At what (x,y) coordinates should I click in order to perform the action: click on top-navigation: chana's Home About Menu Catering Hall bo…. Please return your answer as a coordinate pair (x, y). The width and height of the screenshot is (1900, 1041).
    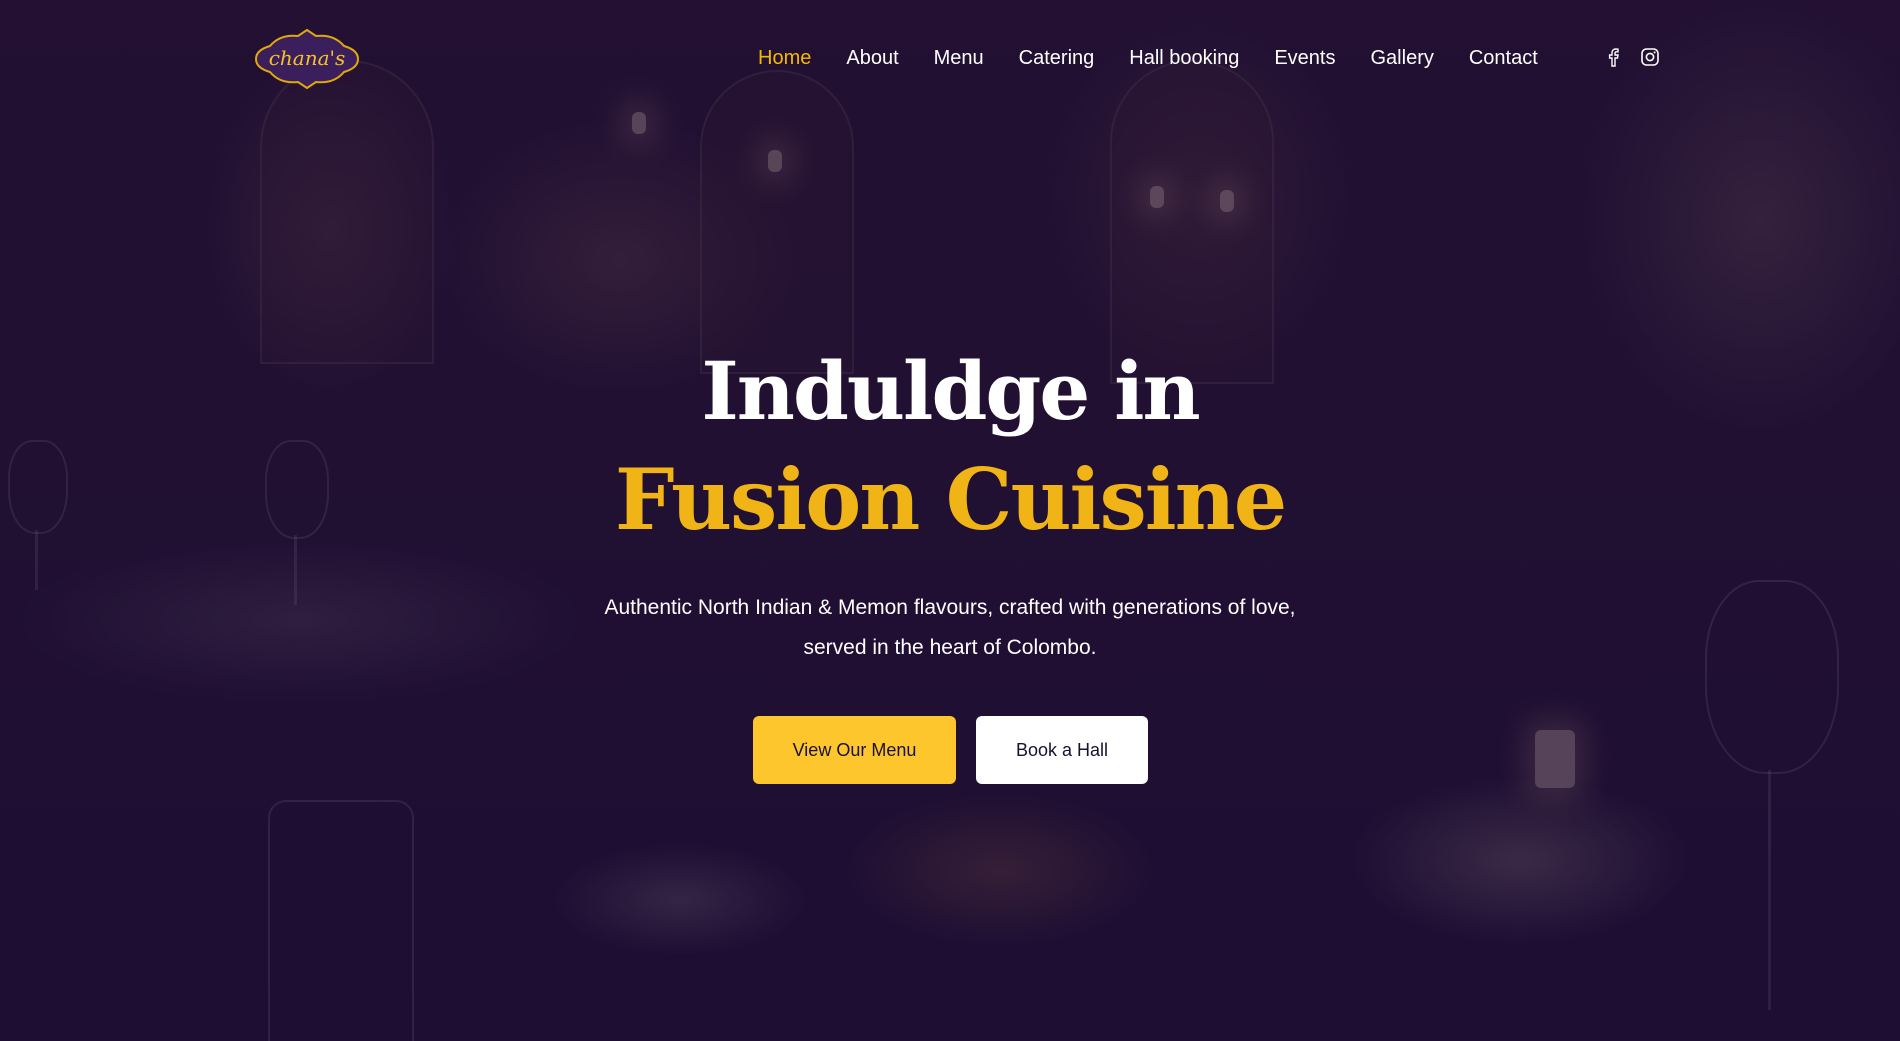
    Looking at the image, I should click on (950, 55).